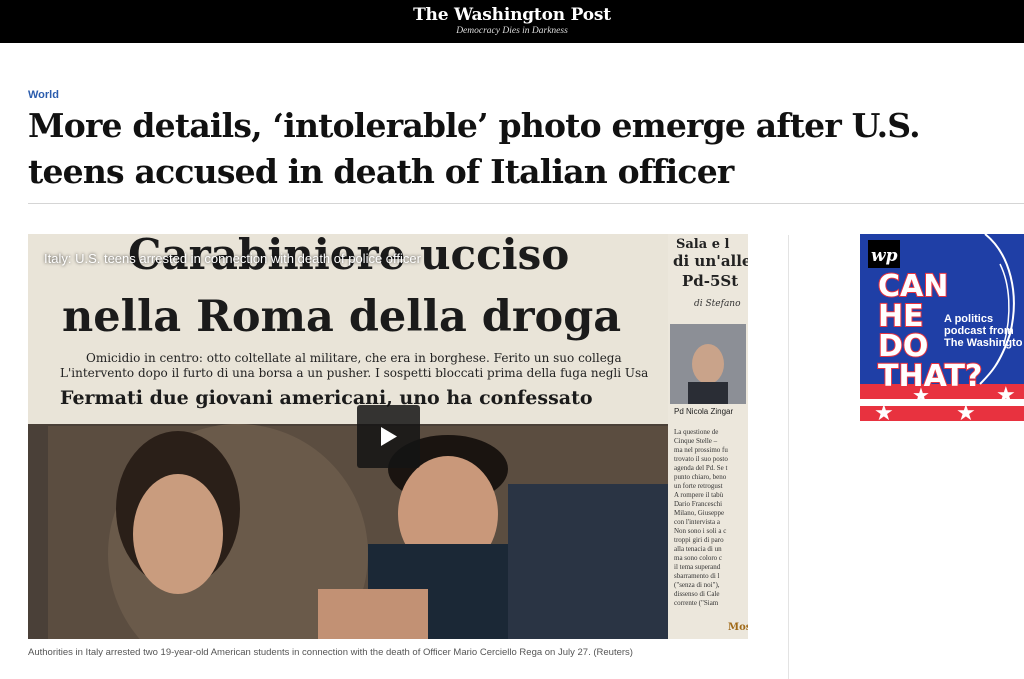 This screenshot has height=679, width=1024. I want to click on play-icon, so click(389, 436).